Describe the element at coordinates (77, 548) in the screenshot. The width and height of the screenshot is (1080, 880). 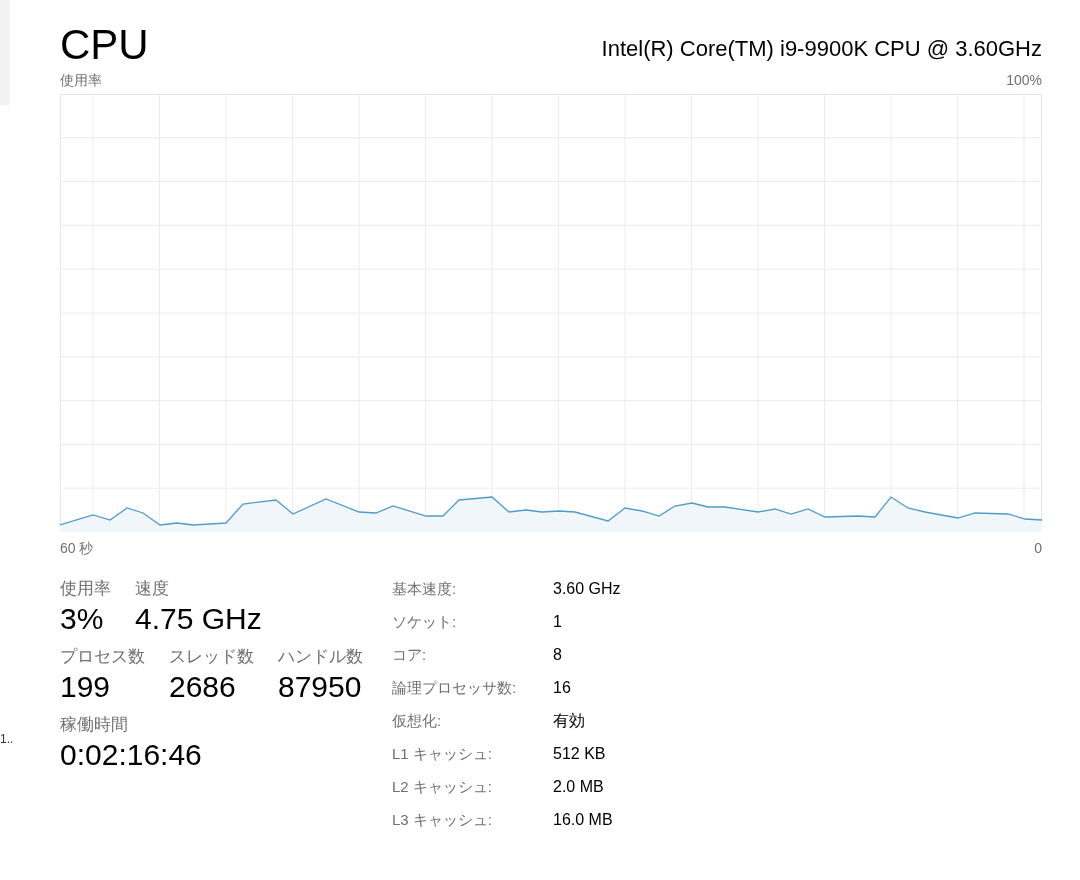
I see `time-axis-start: 60 秒` at that location.